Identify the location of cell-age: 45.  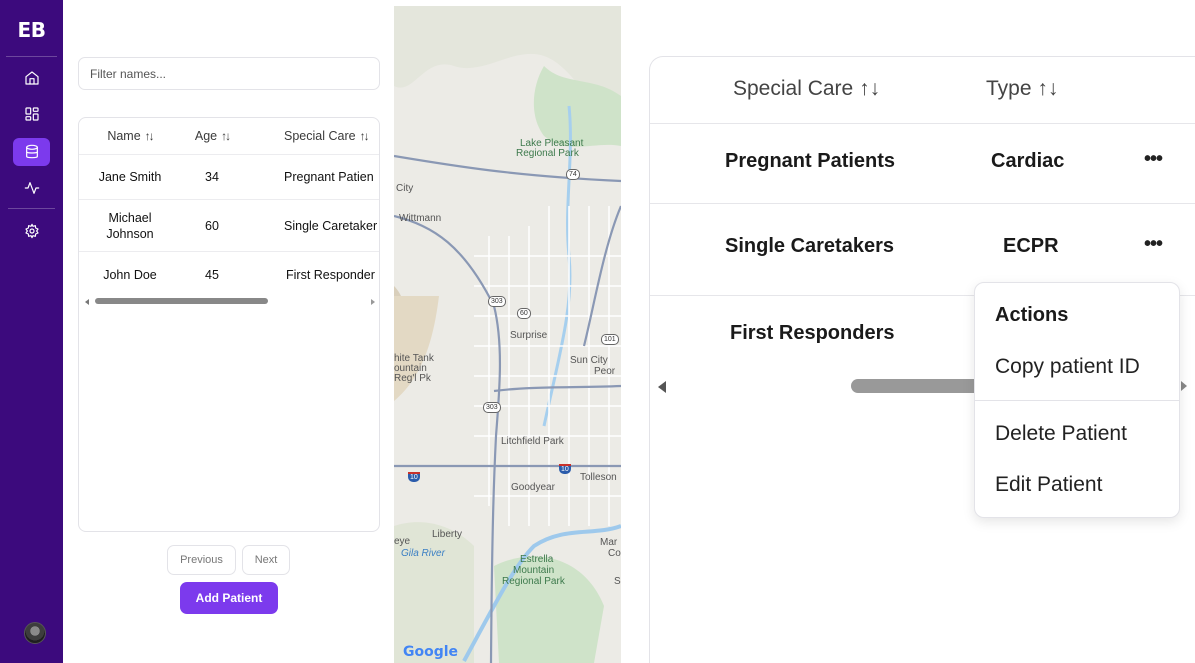
(212, 274).